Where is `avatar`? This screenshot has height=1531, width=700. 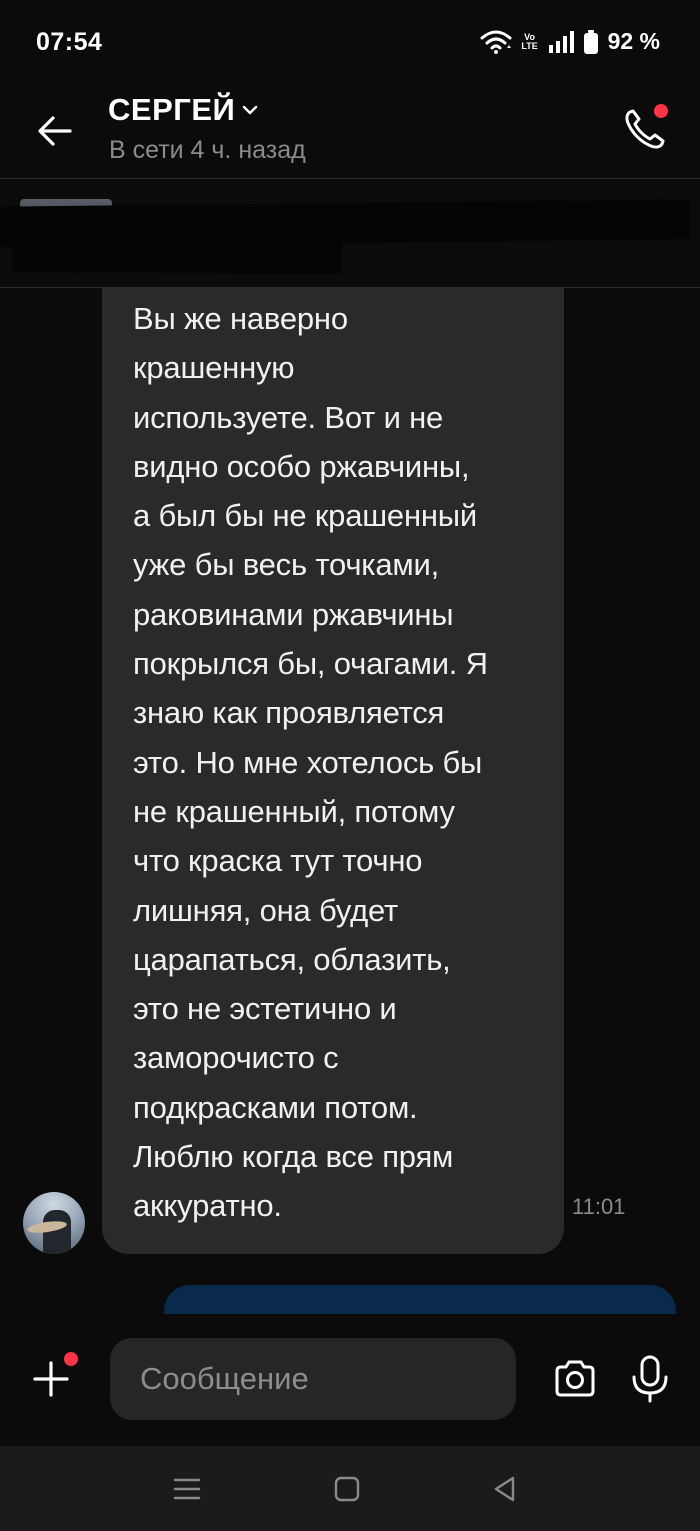 avatar is located at coordinates (54, 1223).